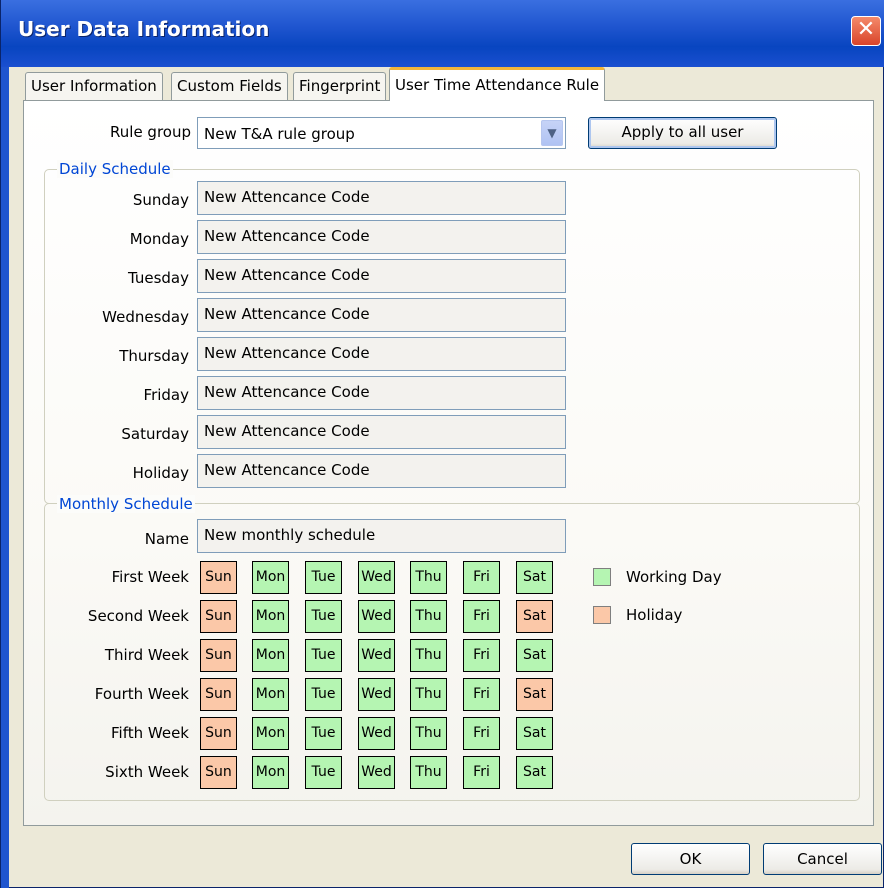  I want to click on daily-day-label: Friday, so click(166, 395).